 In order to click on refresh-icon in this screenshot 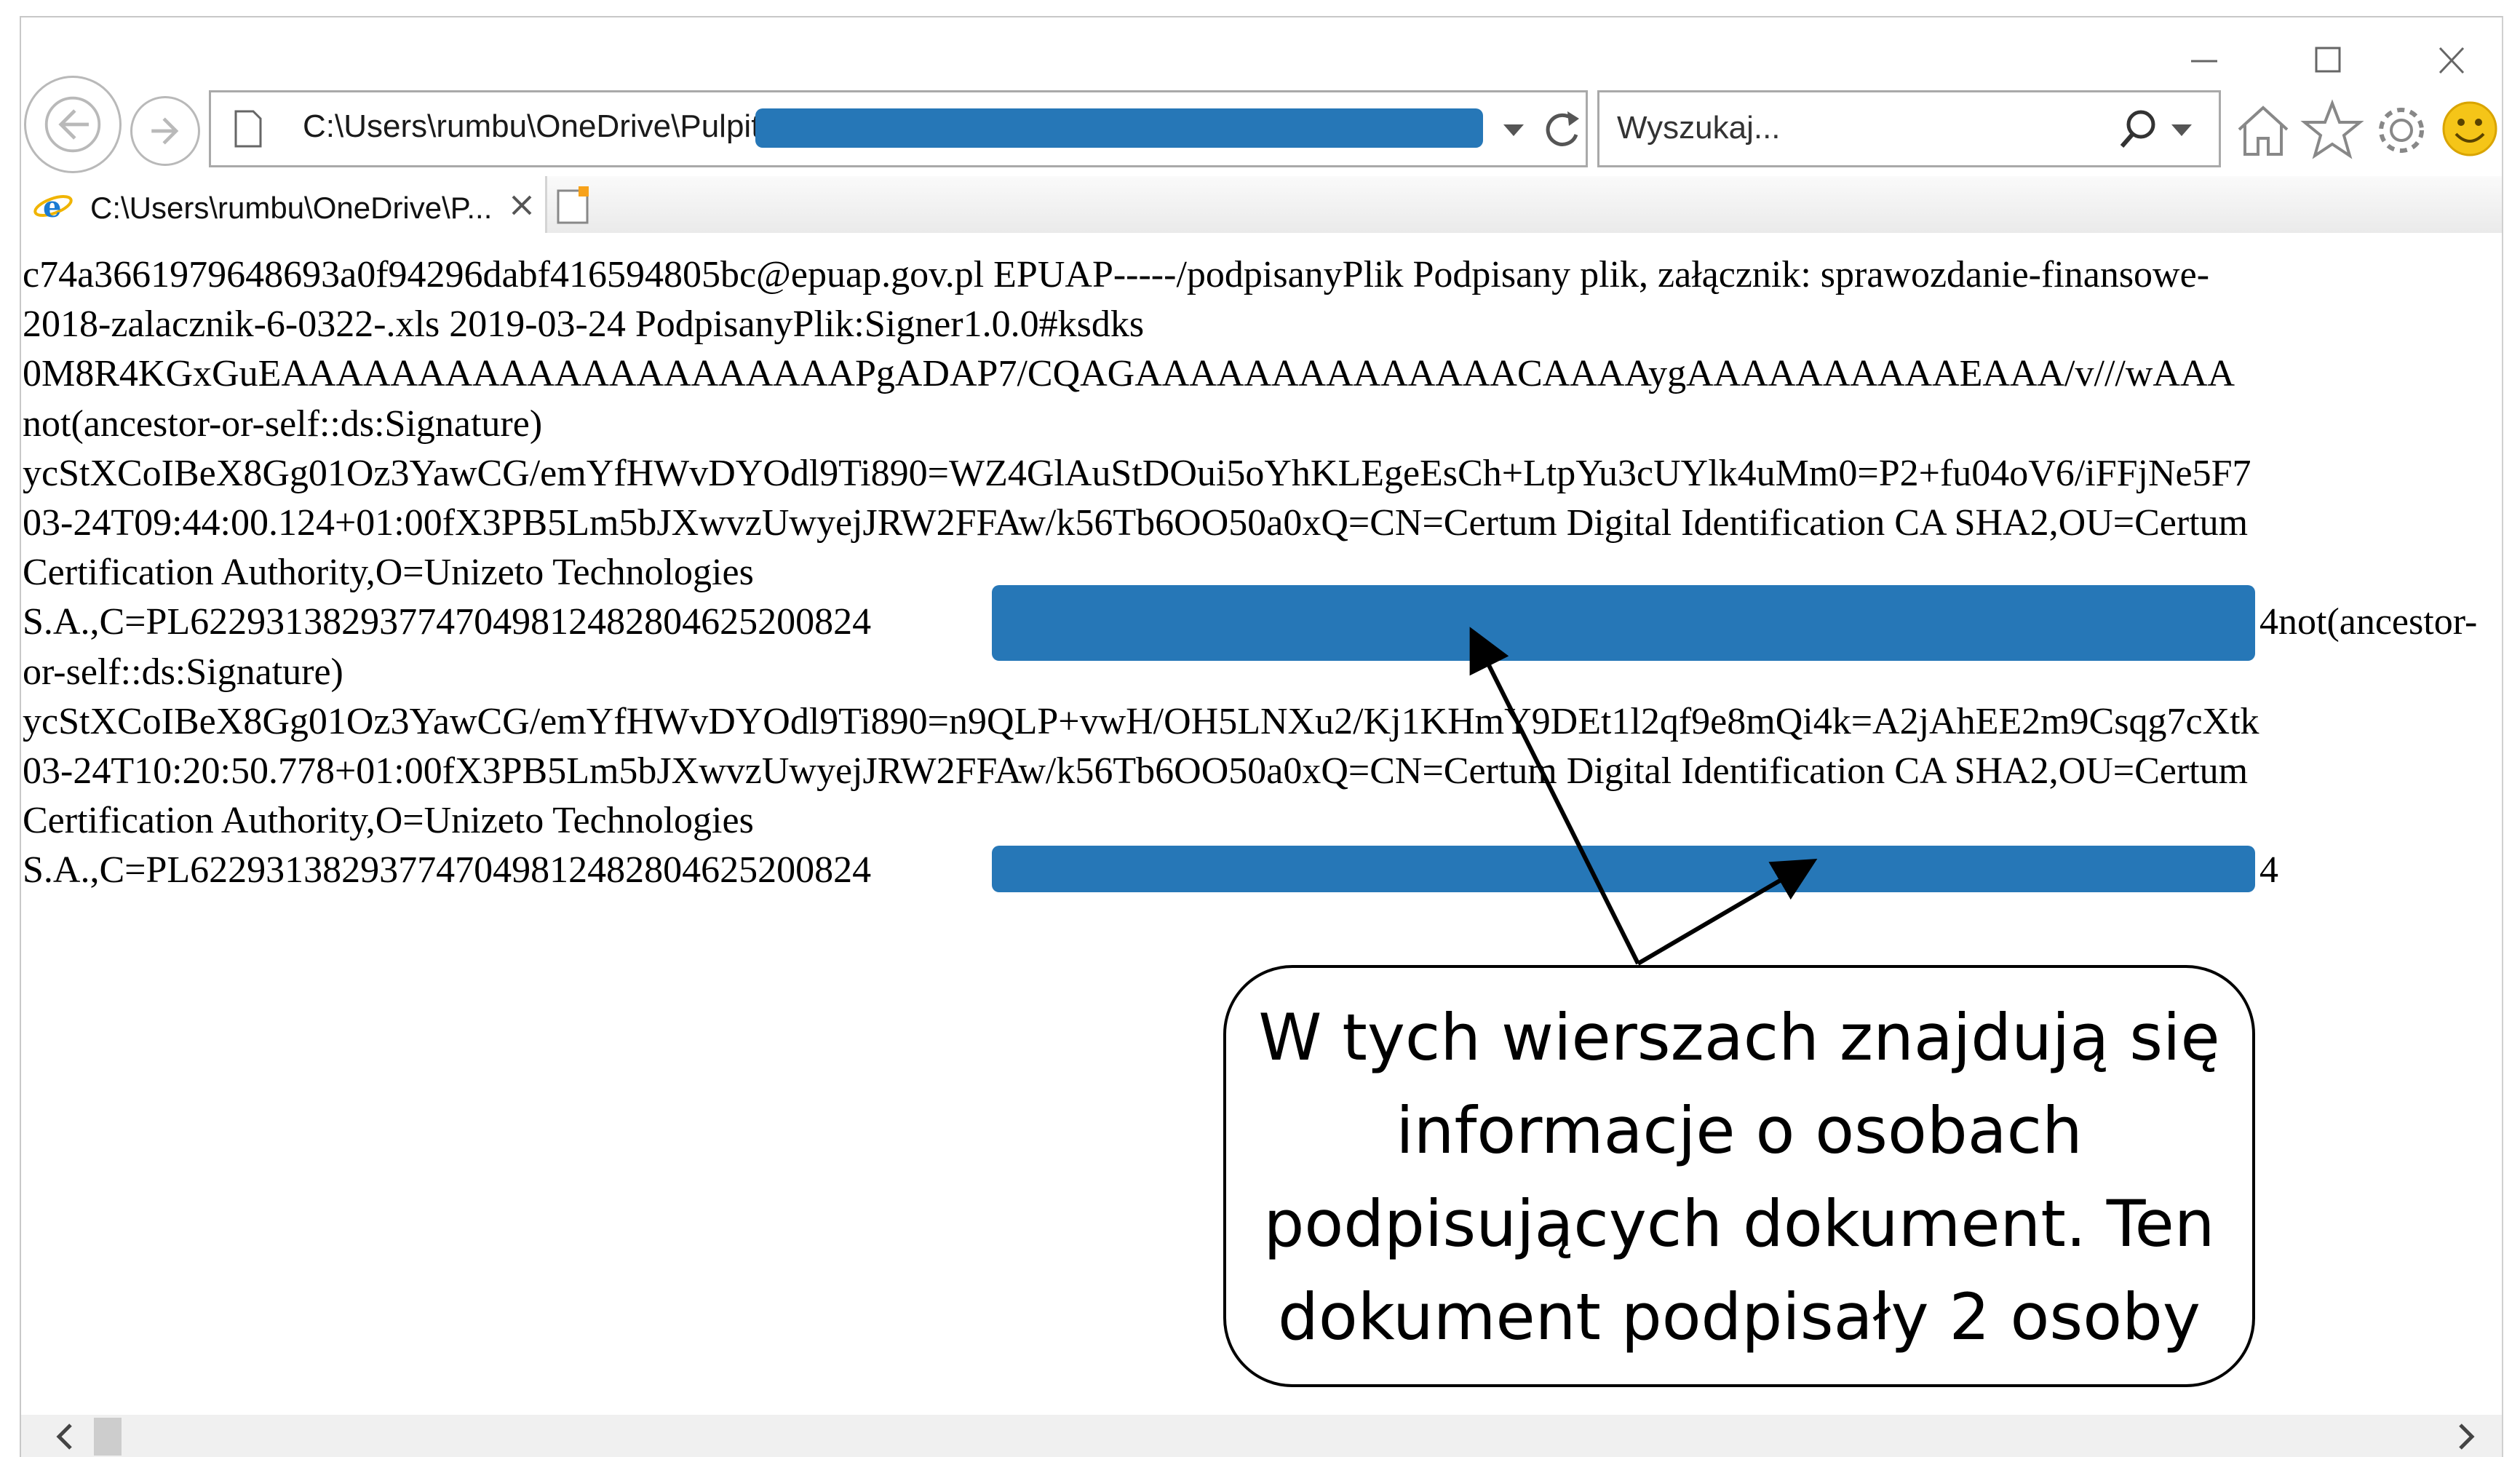, I will do `click(1562, 130)`.